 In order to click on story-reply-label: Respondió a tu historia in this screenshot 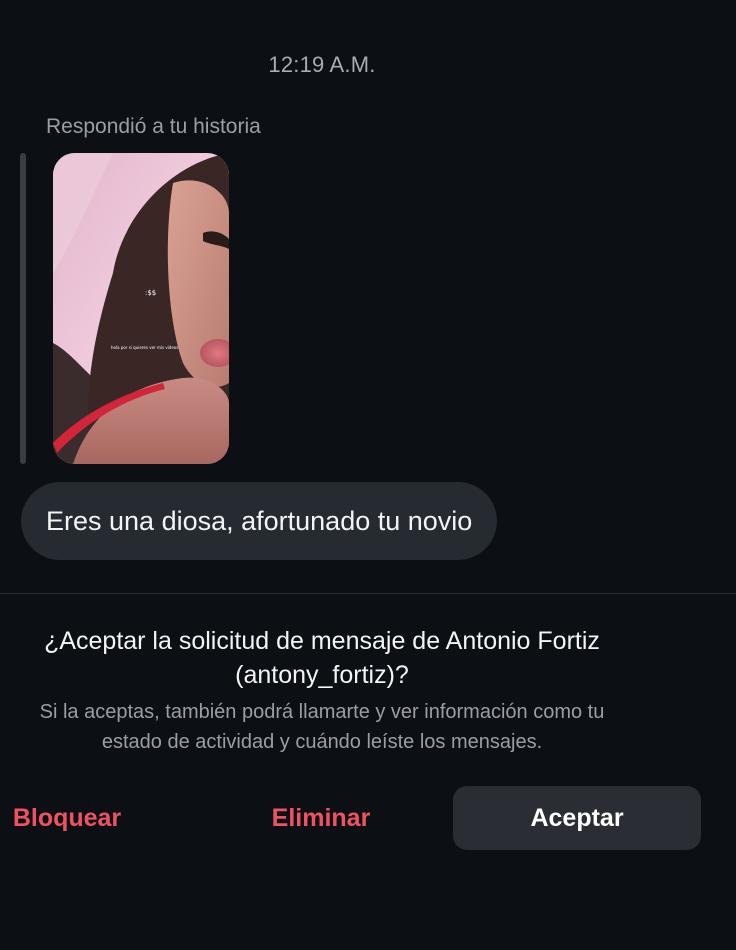, I will do `click(153, 126)`.